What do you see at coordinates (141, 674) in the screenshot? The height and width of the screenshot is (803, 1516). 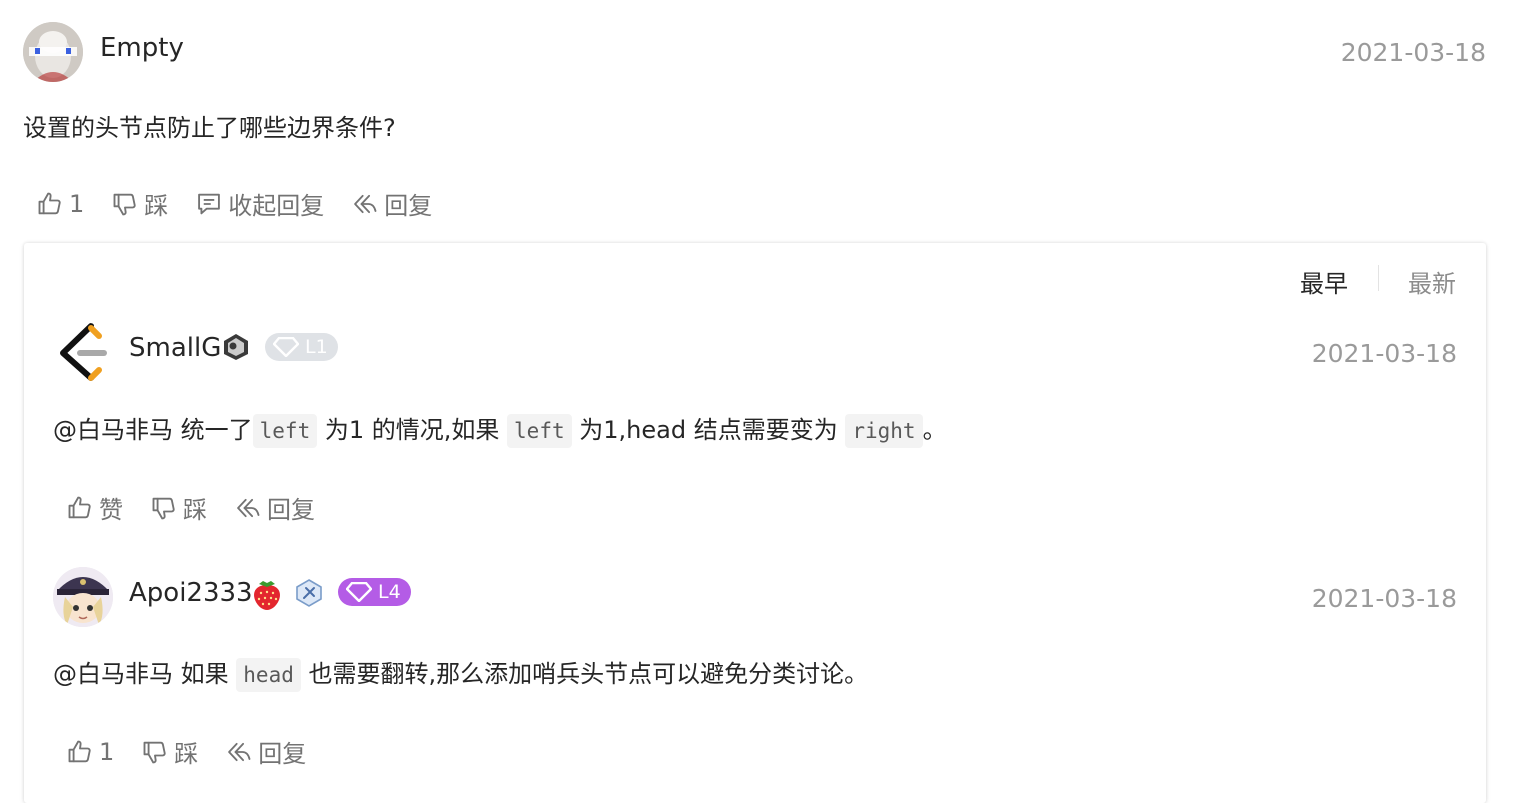 I see `reply-text-part: @白马非马 如果` at bounding box center [141, 674].